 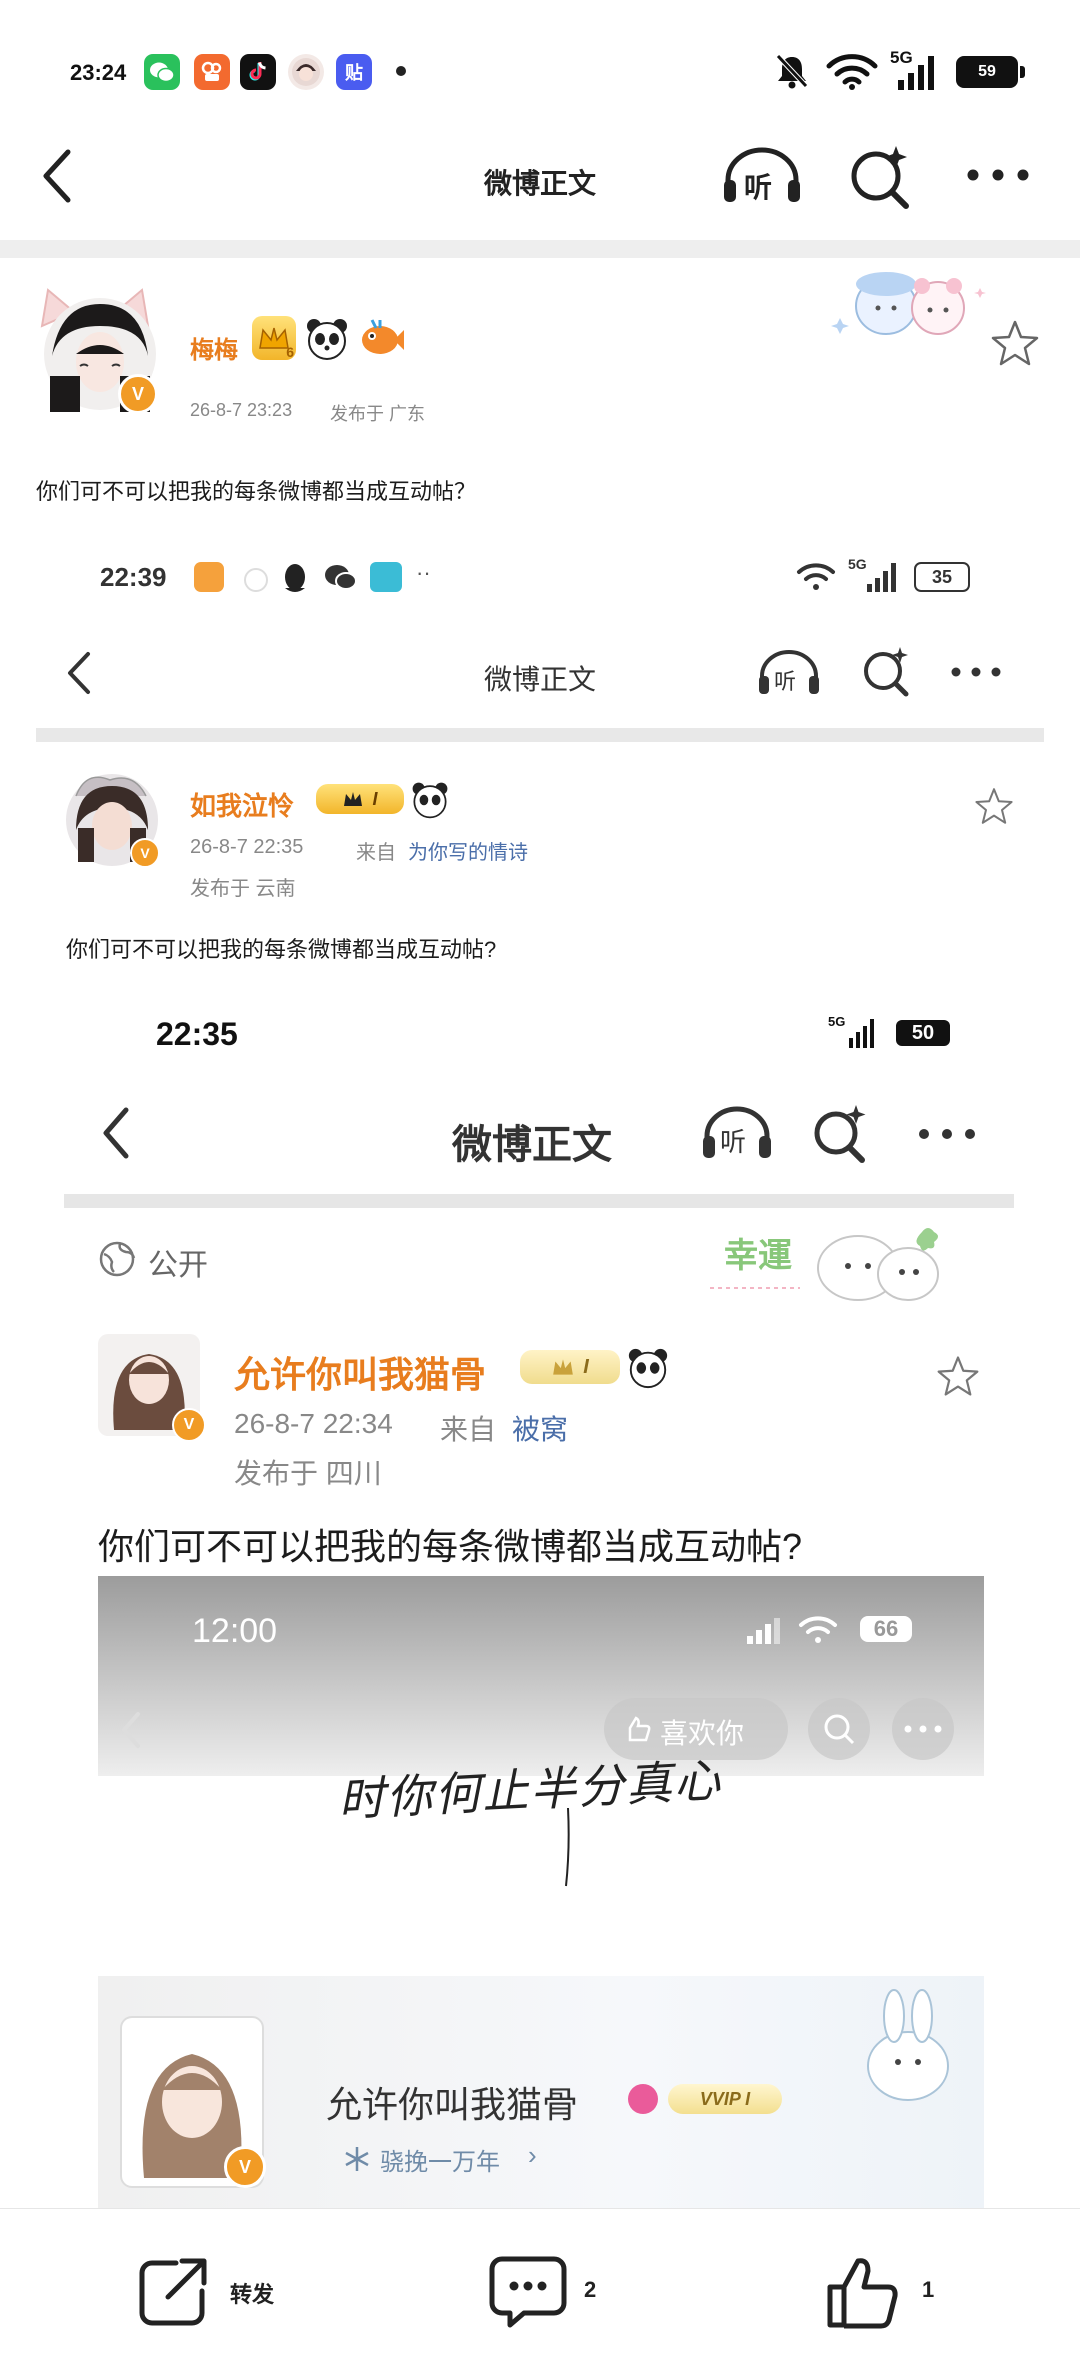 What do you see at coordinates (386, 577) in the screenshot?
I see `reader-app-icon` at bounding box center [386, 577].